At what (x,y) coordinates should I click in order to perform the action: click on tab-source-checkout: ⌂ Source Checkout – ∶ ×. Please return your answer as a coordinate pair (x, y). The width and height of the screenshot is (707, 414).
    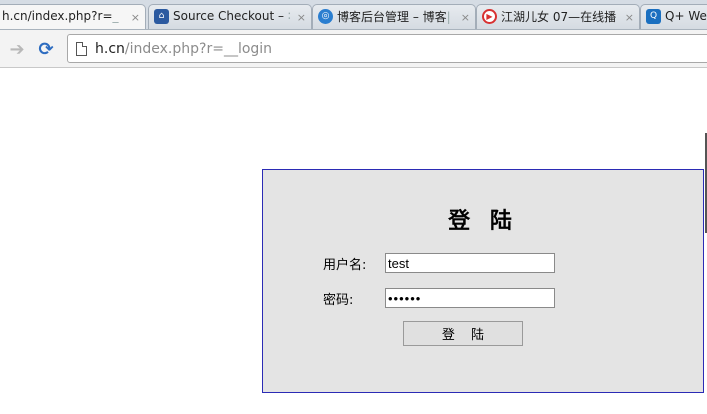
    Looking at the image, I should click on (230, 16).